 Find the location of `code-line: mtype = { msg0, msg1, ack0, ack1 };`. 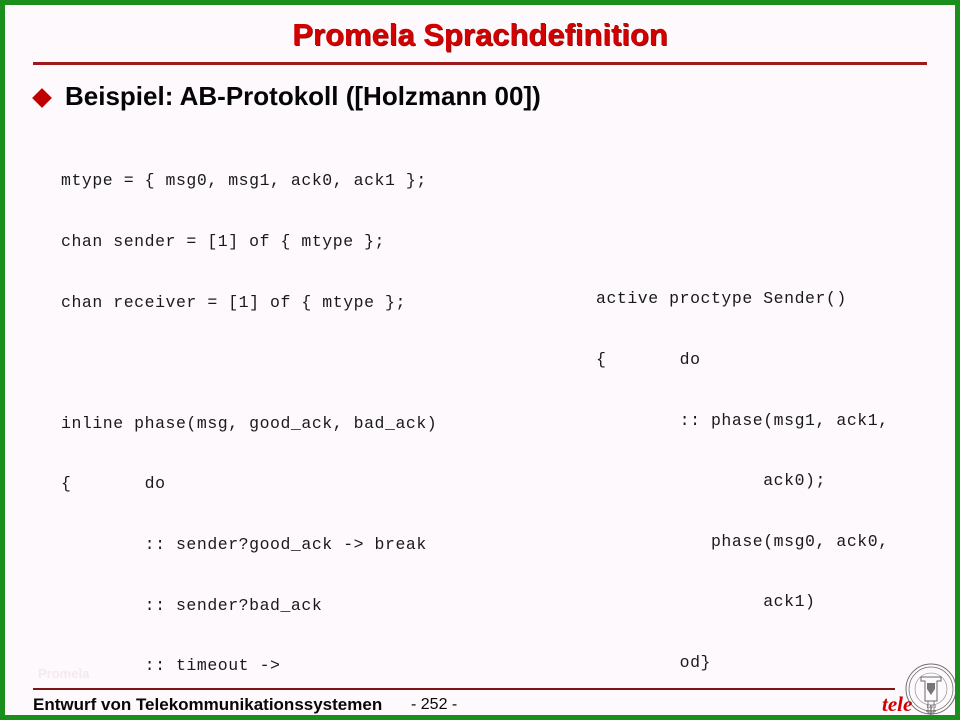

code-line: mtype = { msg0, msg1, ack0, ack1 }; is located at coordinates (244, 181).